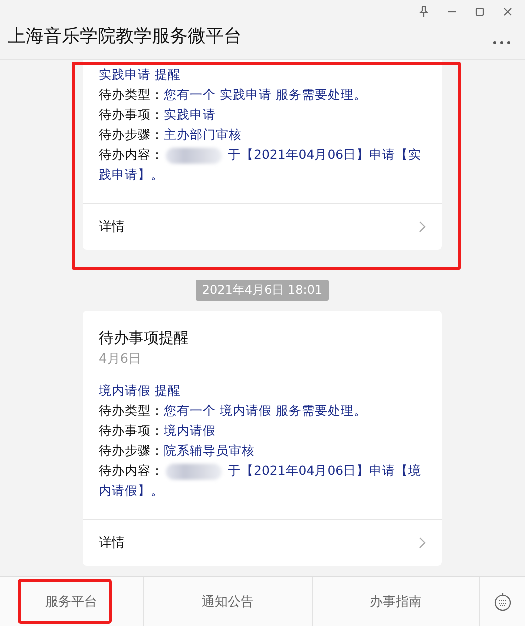 The width and height of the screenshot is (525, 626). Describe the element at coordinates (140, 391) in the screenshot. I see `todo-heading: 境内请假 提醒` at that location.